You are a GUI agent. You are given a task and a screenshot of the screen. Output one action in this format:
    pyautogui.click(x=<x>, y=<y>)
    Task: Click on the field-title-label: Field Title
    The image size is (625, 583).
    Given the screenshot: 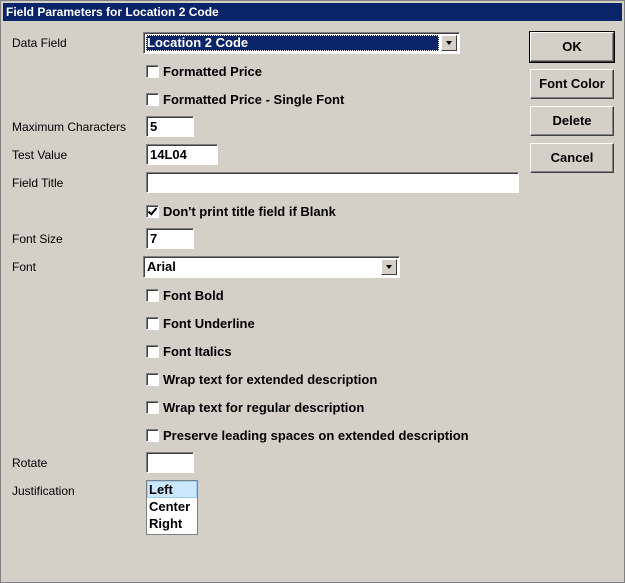 What is the action you would take?
    pyautogui.click(x=38, y=183)
    